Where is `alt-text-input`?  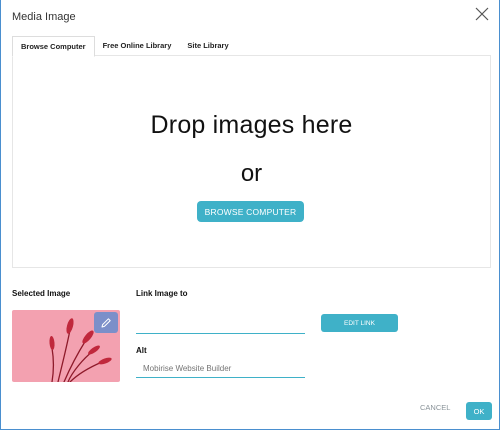
alt-text-input is located at coordinates (220, 369).